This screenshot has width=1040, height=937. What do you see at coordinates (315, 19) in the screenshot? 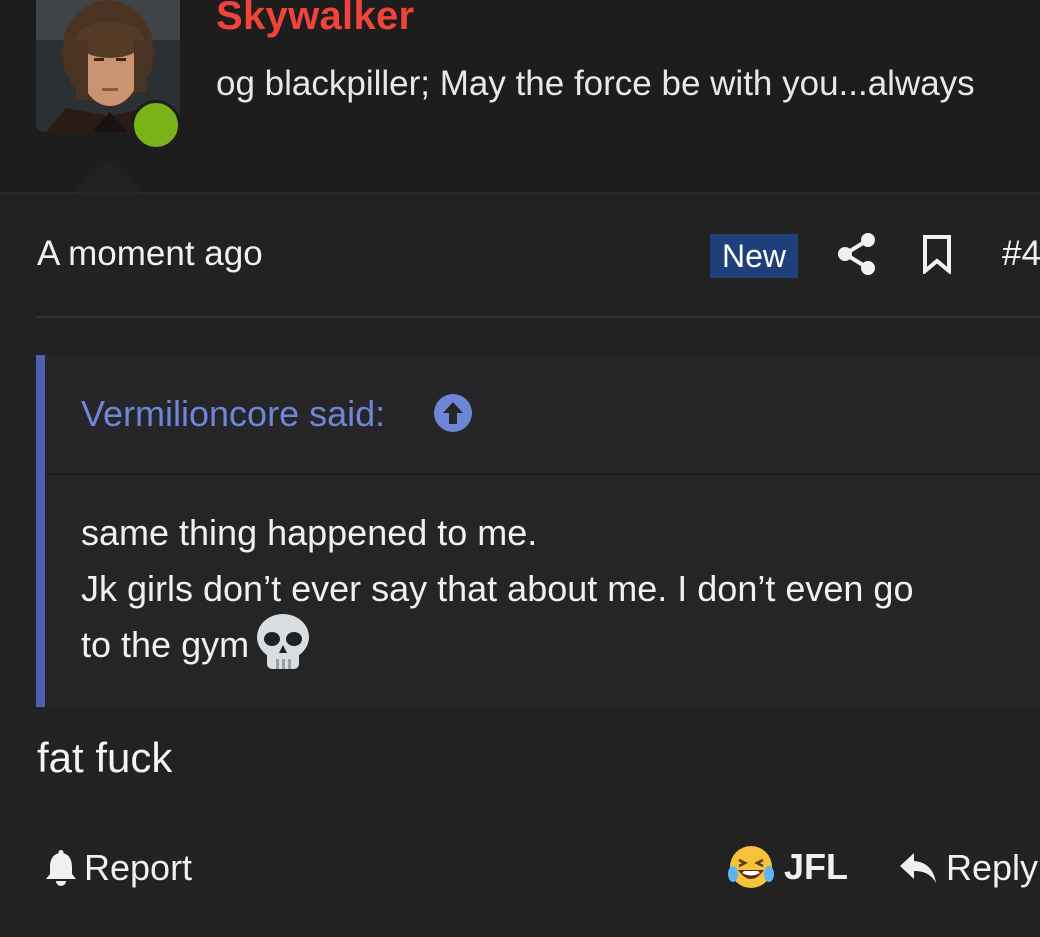
I see `username: Skywalker` at bounding box center [315, 19].